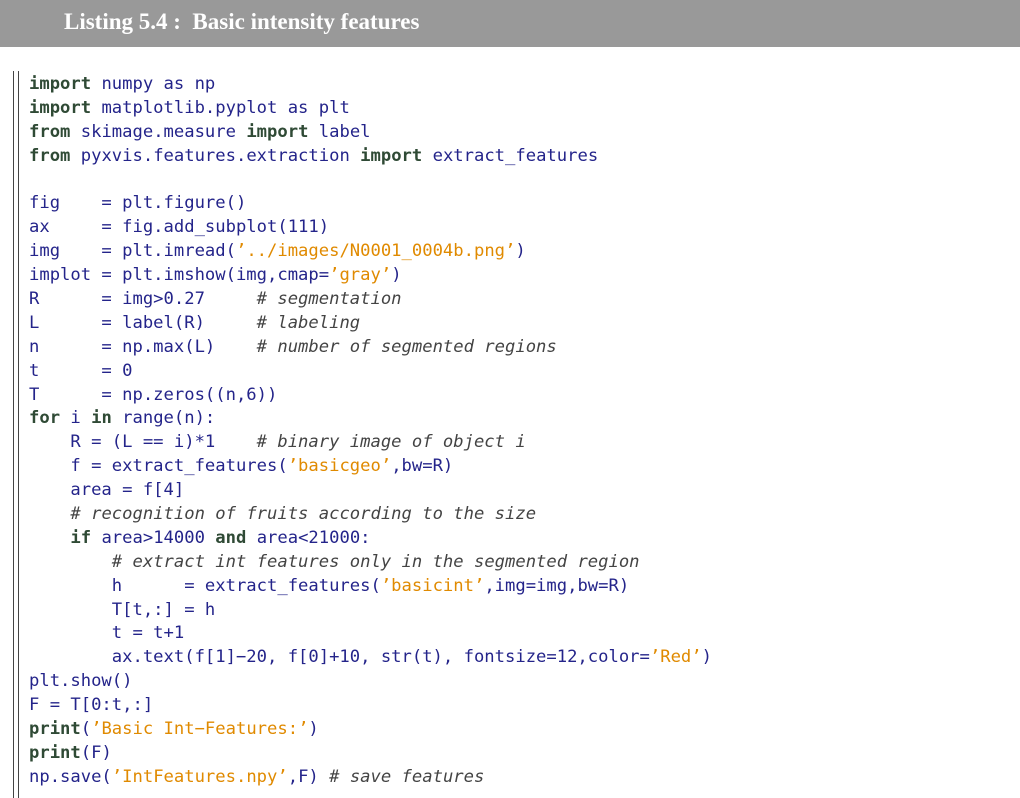  What do you see at coordinates (308, 776) in the screenshot?
I see `code-text: ,F)` at bounding box center [308, 776].